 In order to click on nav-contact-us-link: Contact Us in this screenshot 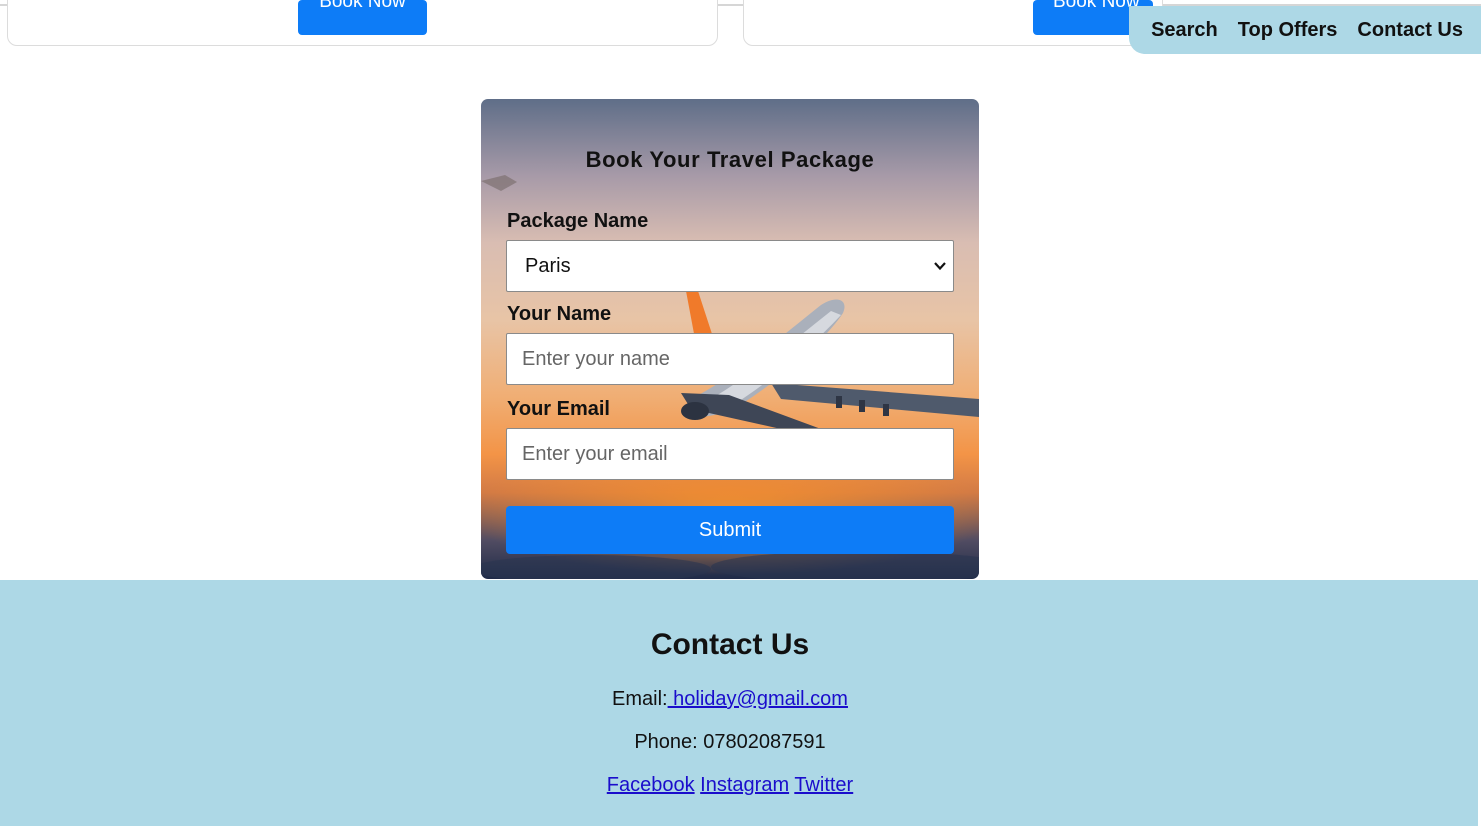, I will do `click(1410, 30)`.